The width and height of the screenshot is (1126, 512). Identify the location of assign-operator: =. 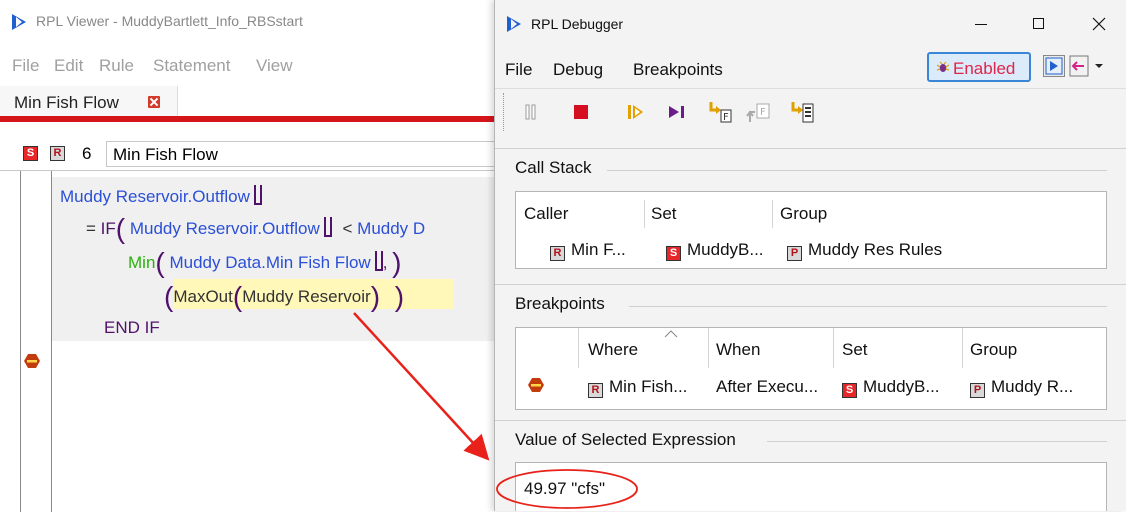
(91, 228).